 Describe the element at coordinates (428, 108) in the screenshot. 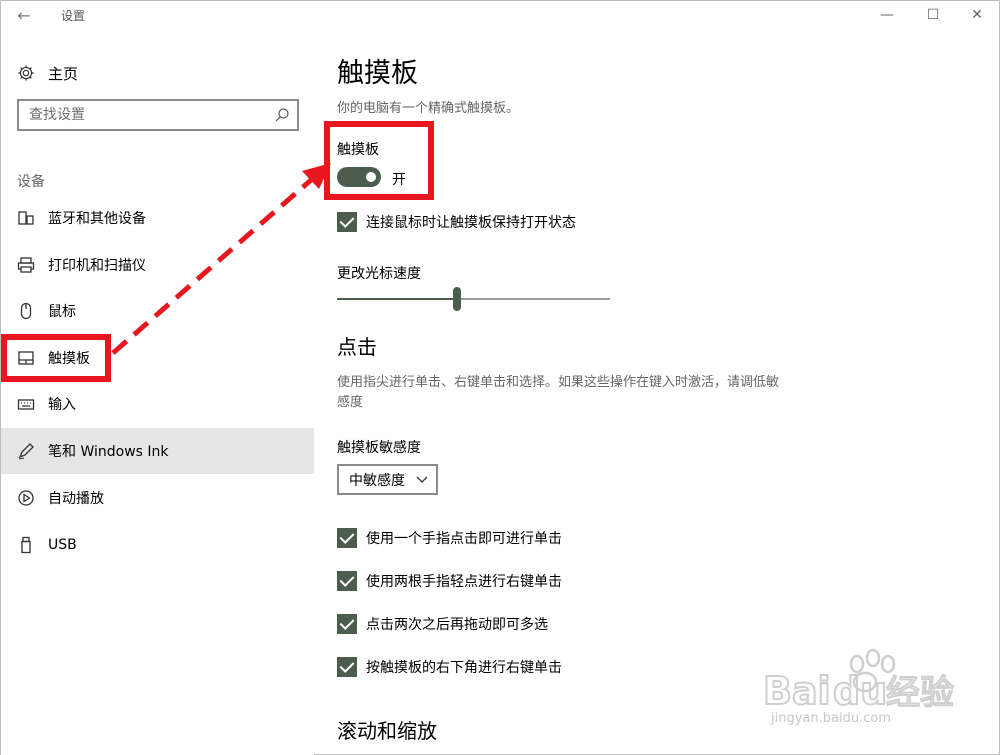

I see `page-subtitle: 你的电脑有一个精确式触摸板。` at that location.